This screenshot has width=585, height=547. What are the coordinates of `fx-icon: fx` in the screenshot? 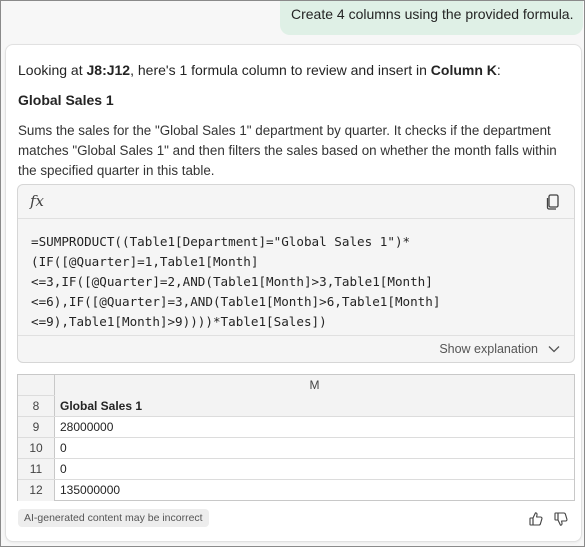 It's located at (37, 201).